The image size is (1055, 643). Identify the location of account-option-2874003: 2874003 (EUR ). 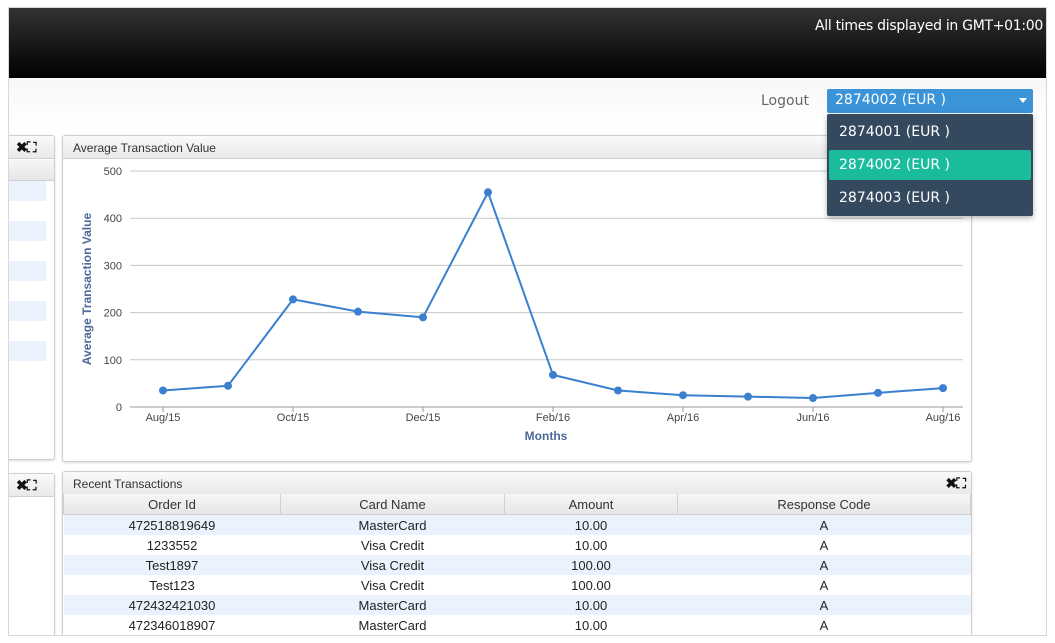
(930, 198).